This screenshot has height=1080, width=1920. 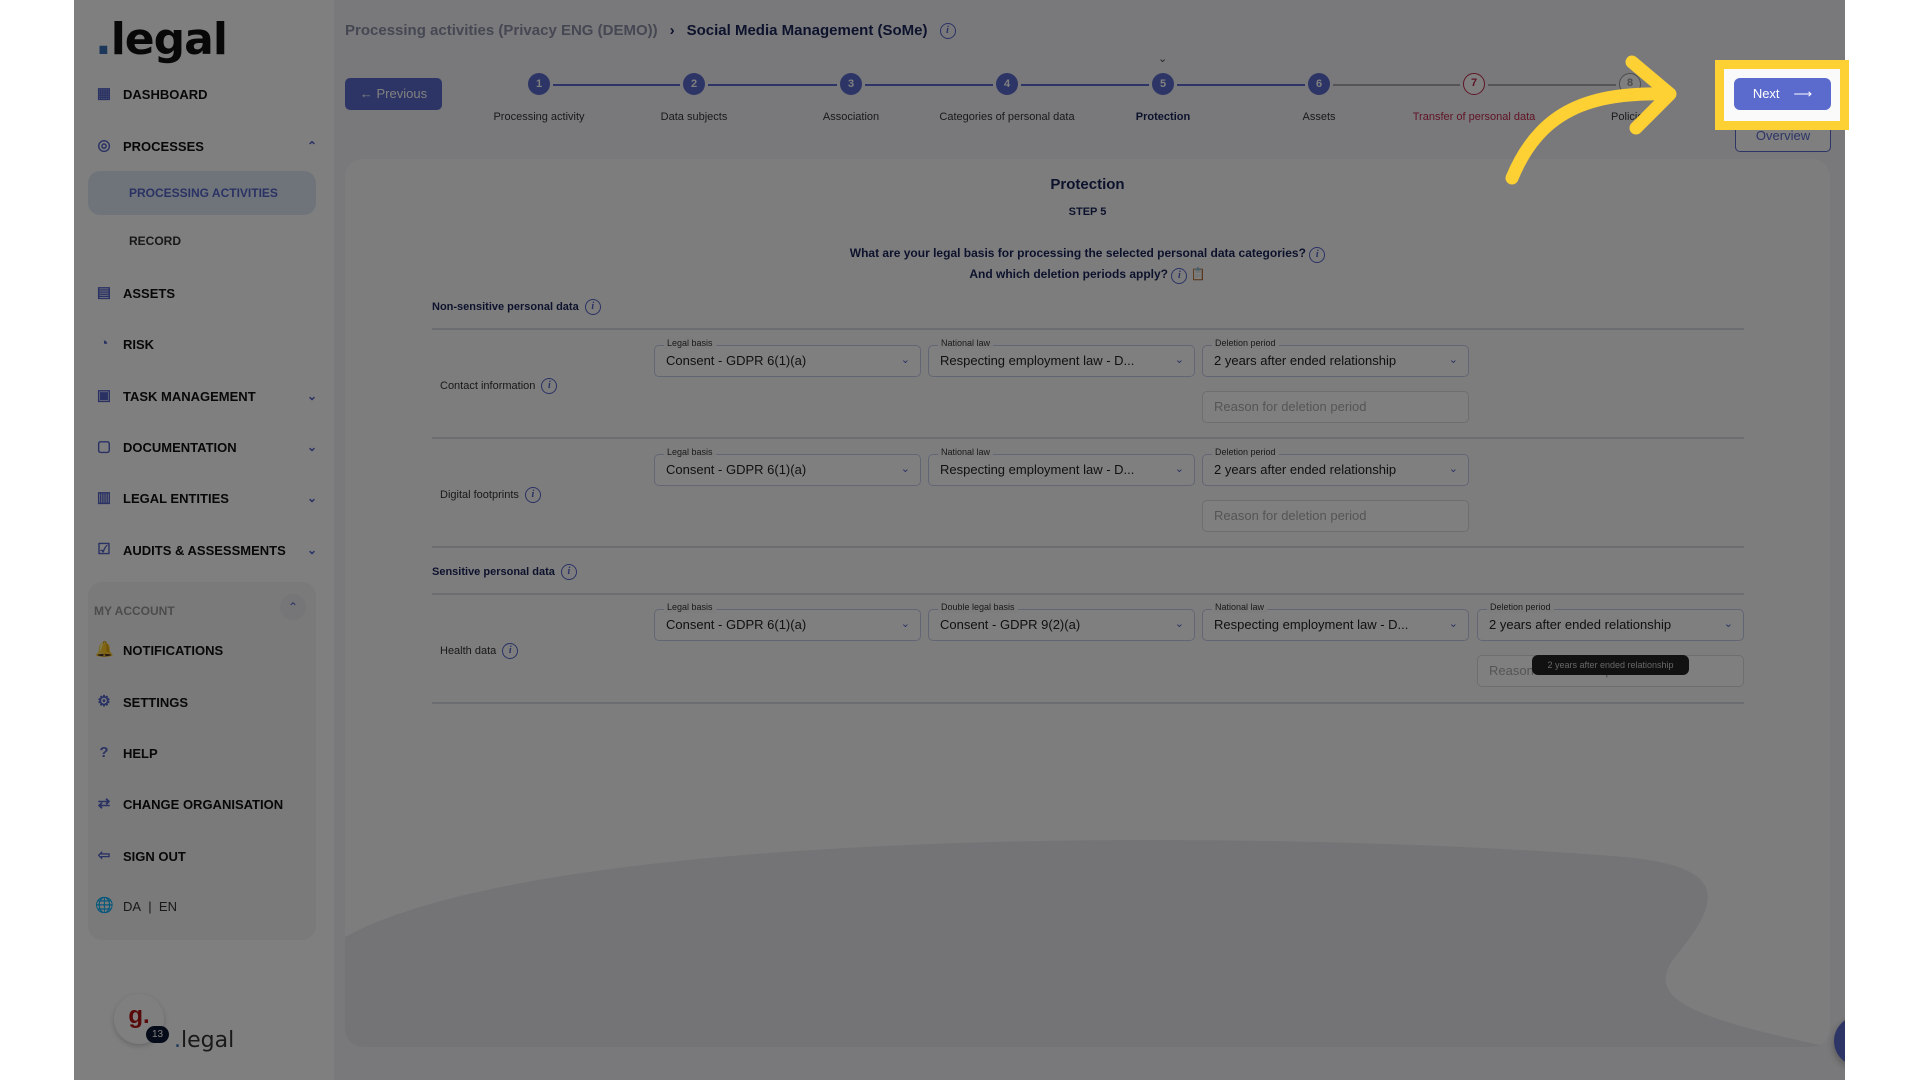 What do you see at coordinates (1803, 93) in the screenshot?
I see `arrow-right-icon: ⟶` at bounding box center [1803, 93].